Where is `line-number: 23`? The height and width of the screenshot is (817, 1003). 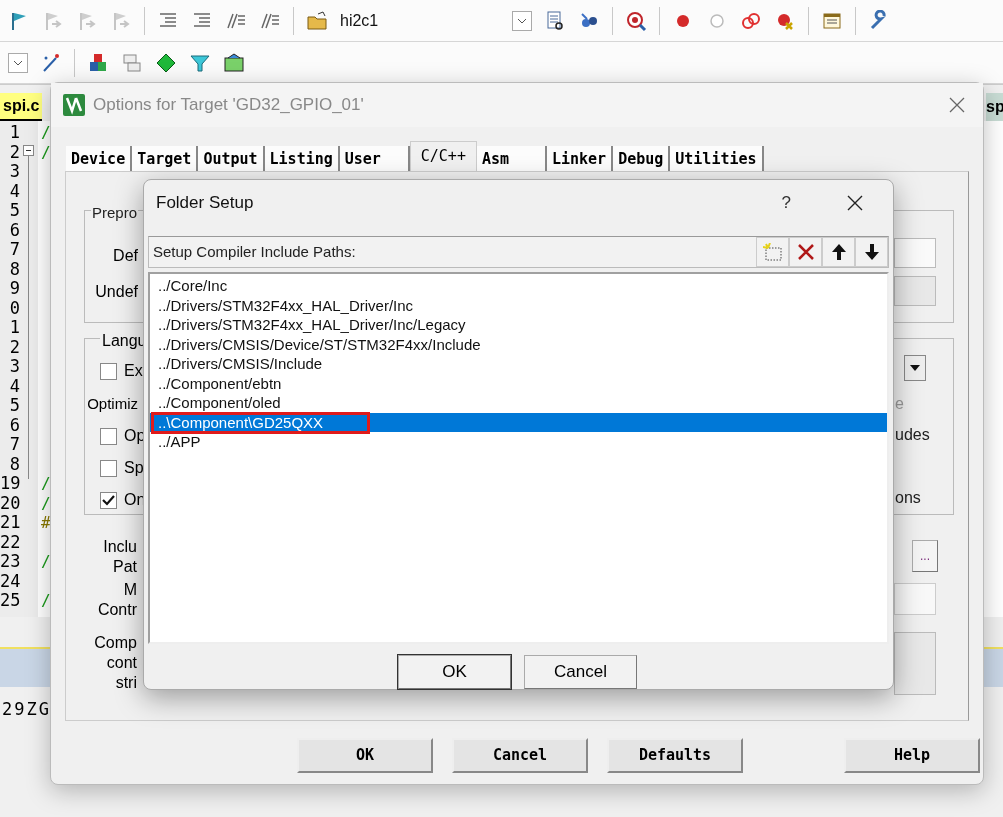 line-number: 23 is located at coordinates (10, 562).